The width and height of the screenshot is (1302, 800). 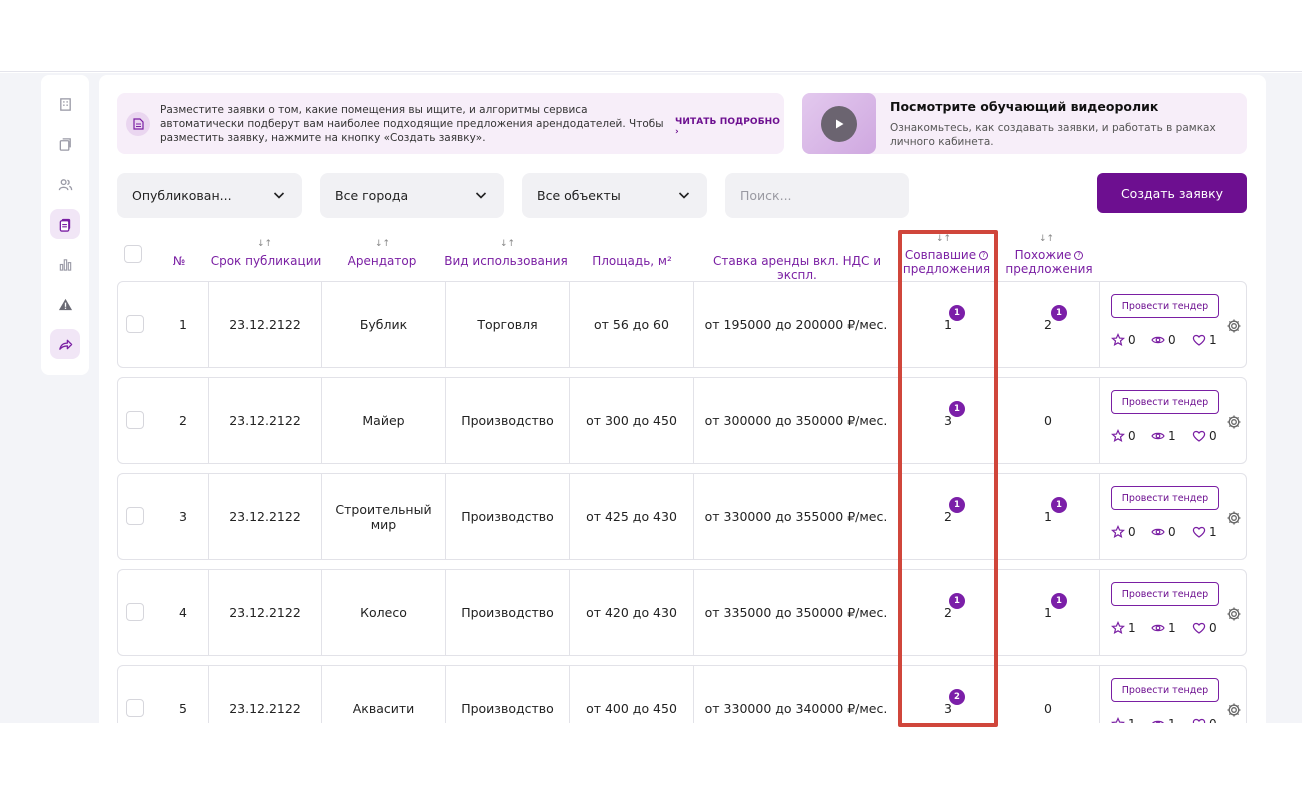 What do you see at coordinates (382, 261) in the screenshot?
I see `column-tenant: Арендатор` at bounding box center [382, 261].